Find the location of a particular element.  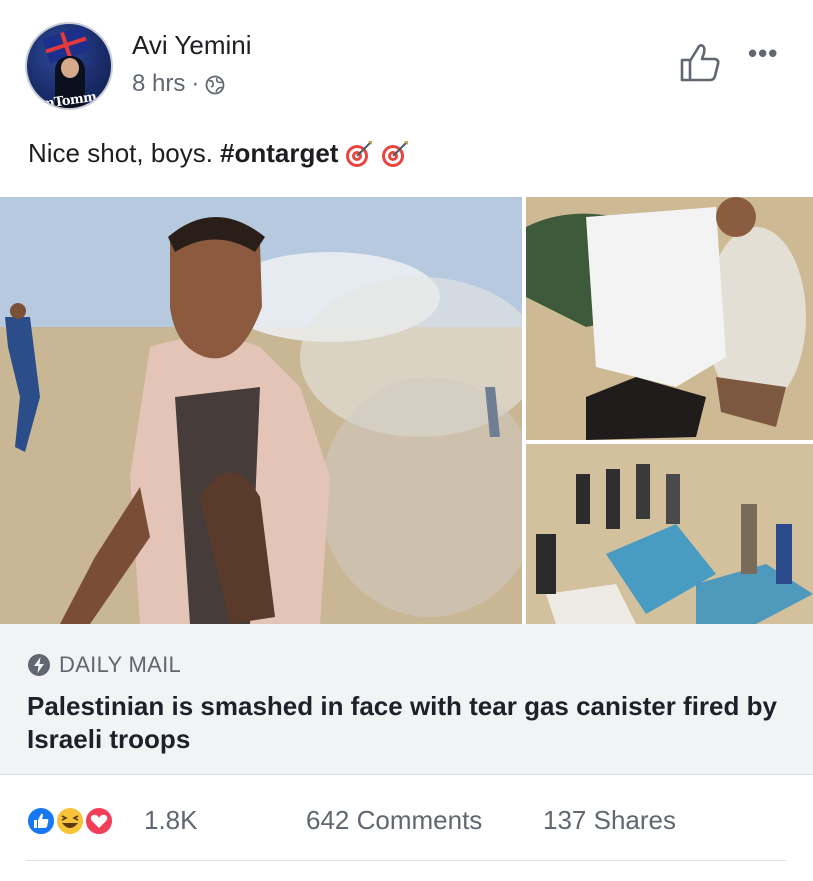

bottom-right-photo-scene is located at coordinates (669, 534).